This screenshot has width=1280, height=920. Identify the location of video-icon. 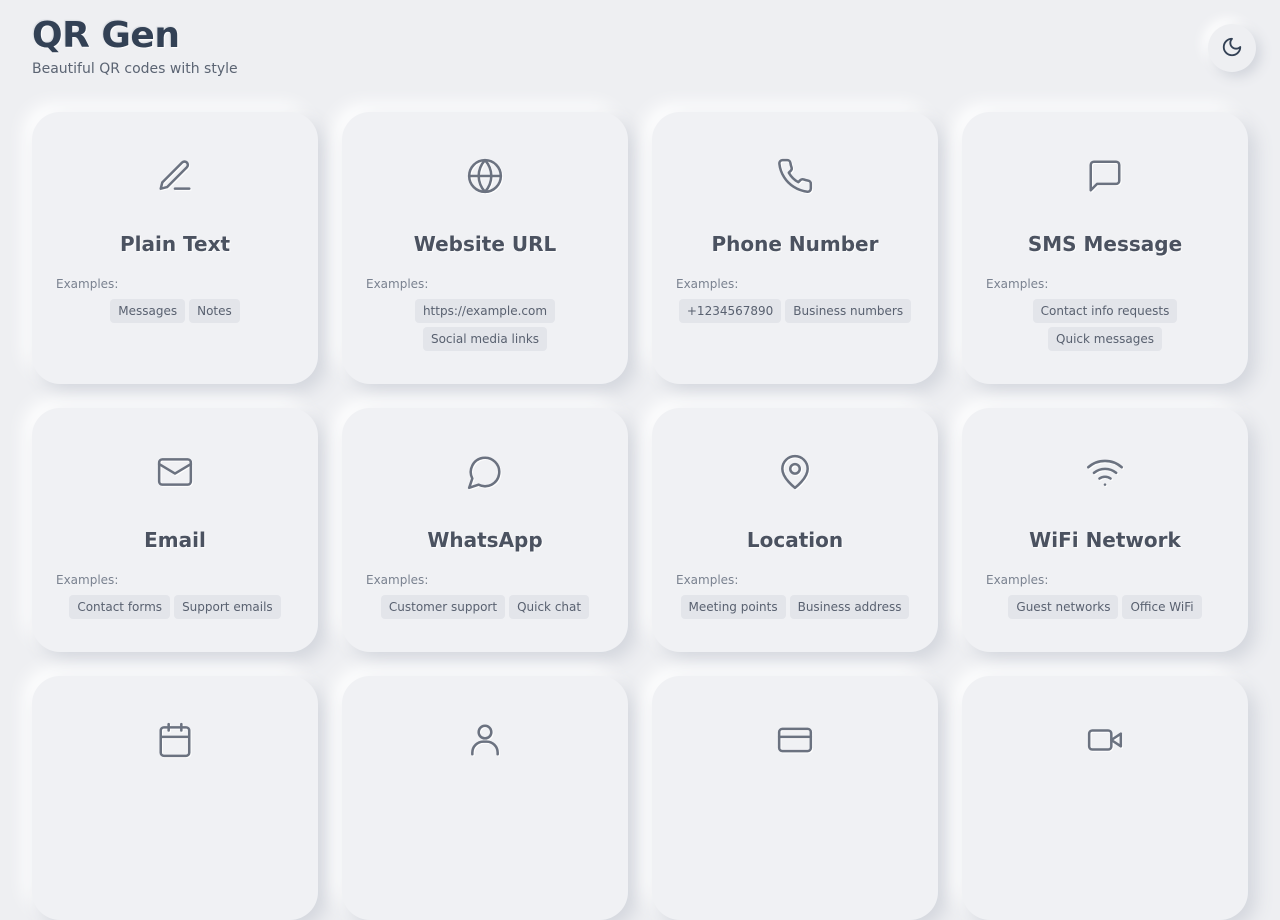
(1105, 740).